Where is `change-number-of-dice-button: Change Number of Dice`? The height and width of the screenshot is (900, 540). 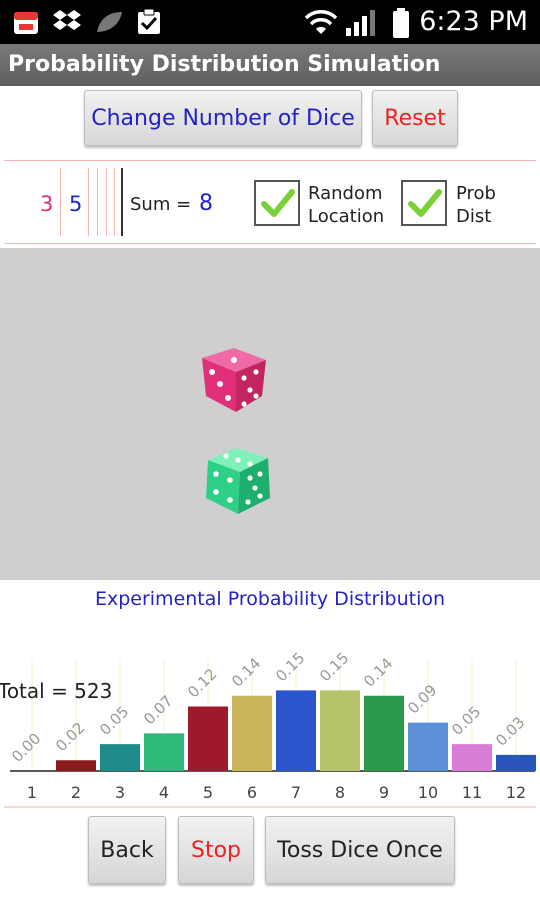 change-number-of-dice-button: Change Number of Dice is located at coordinates (223, 118).